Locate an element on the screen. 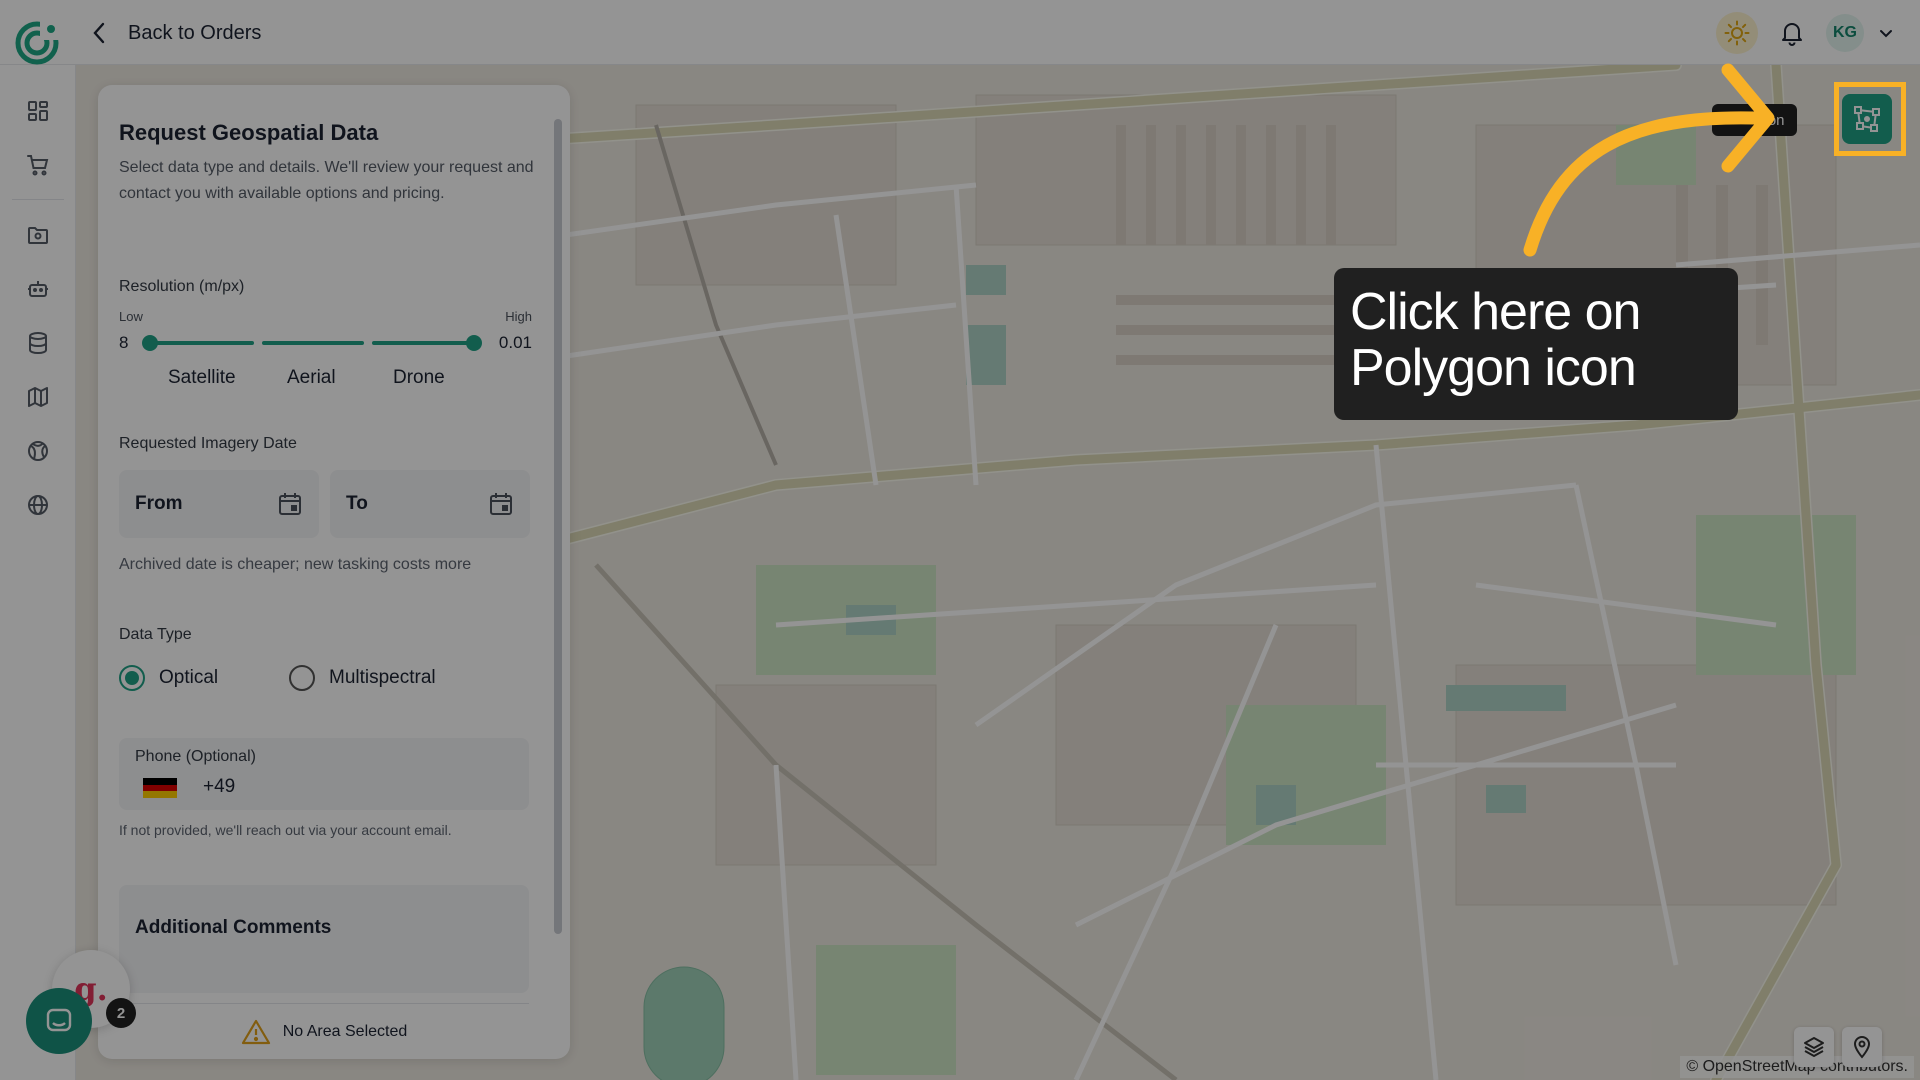 This screenshot has width=1920, height=1080. nav-files is located at coordinates (38, 235).